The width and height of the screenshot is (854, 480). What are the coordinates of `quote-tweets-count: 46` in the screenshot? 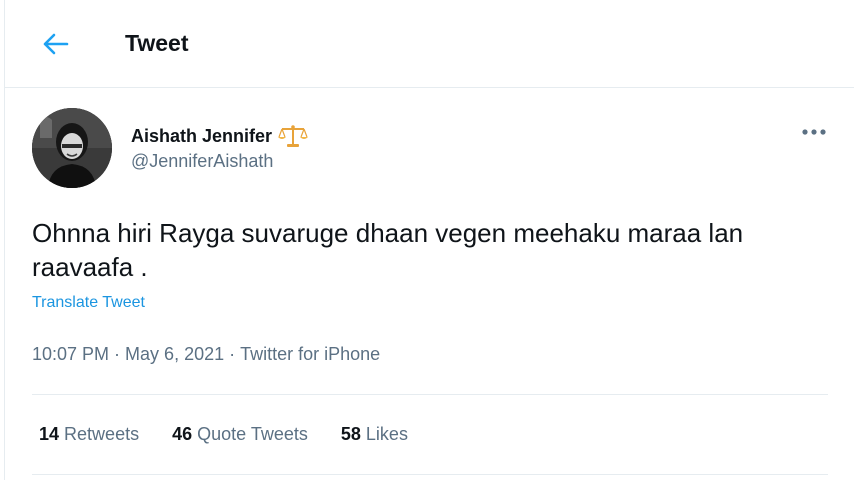 It's located at (182, 434).